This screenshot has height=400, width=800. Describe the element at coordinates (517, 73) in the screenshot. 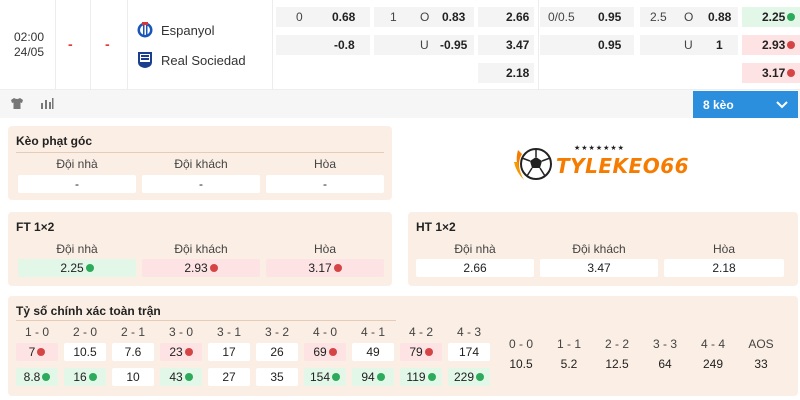

I see `ft-draw-odds: 2.18` at that location.